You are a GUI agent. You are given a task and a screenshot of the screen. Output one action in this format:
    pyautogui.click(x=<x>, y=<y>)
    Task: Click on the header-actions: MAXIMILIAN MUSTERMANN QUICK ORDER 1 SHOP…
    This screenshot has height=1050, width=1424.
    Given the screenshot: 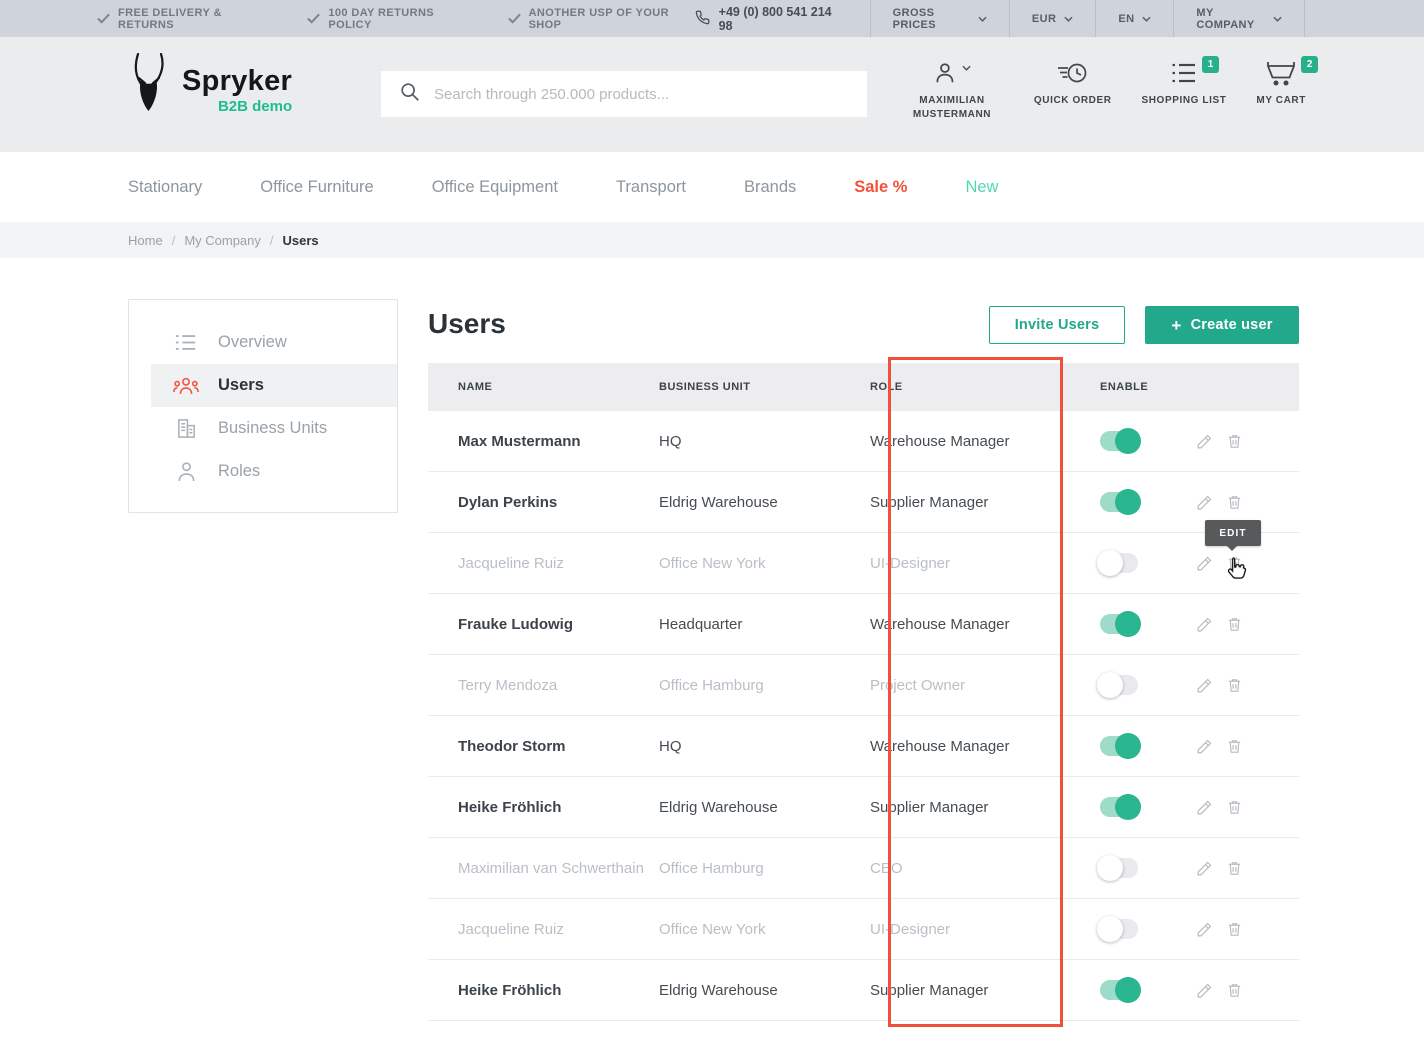 What is the action you would take?
    pyautogui.click(x=1109, y=89)
    